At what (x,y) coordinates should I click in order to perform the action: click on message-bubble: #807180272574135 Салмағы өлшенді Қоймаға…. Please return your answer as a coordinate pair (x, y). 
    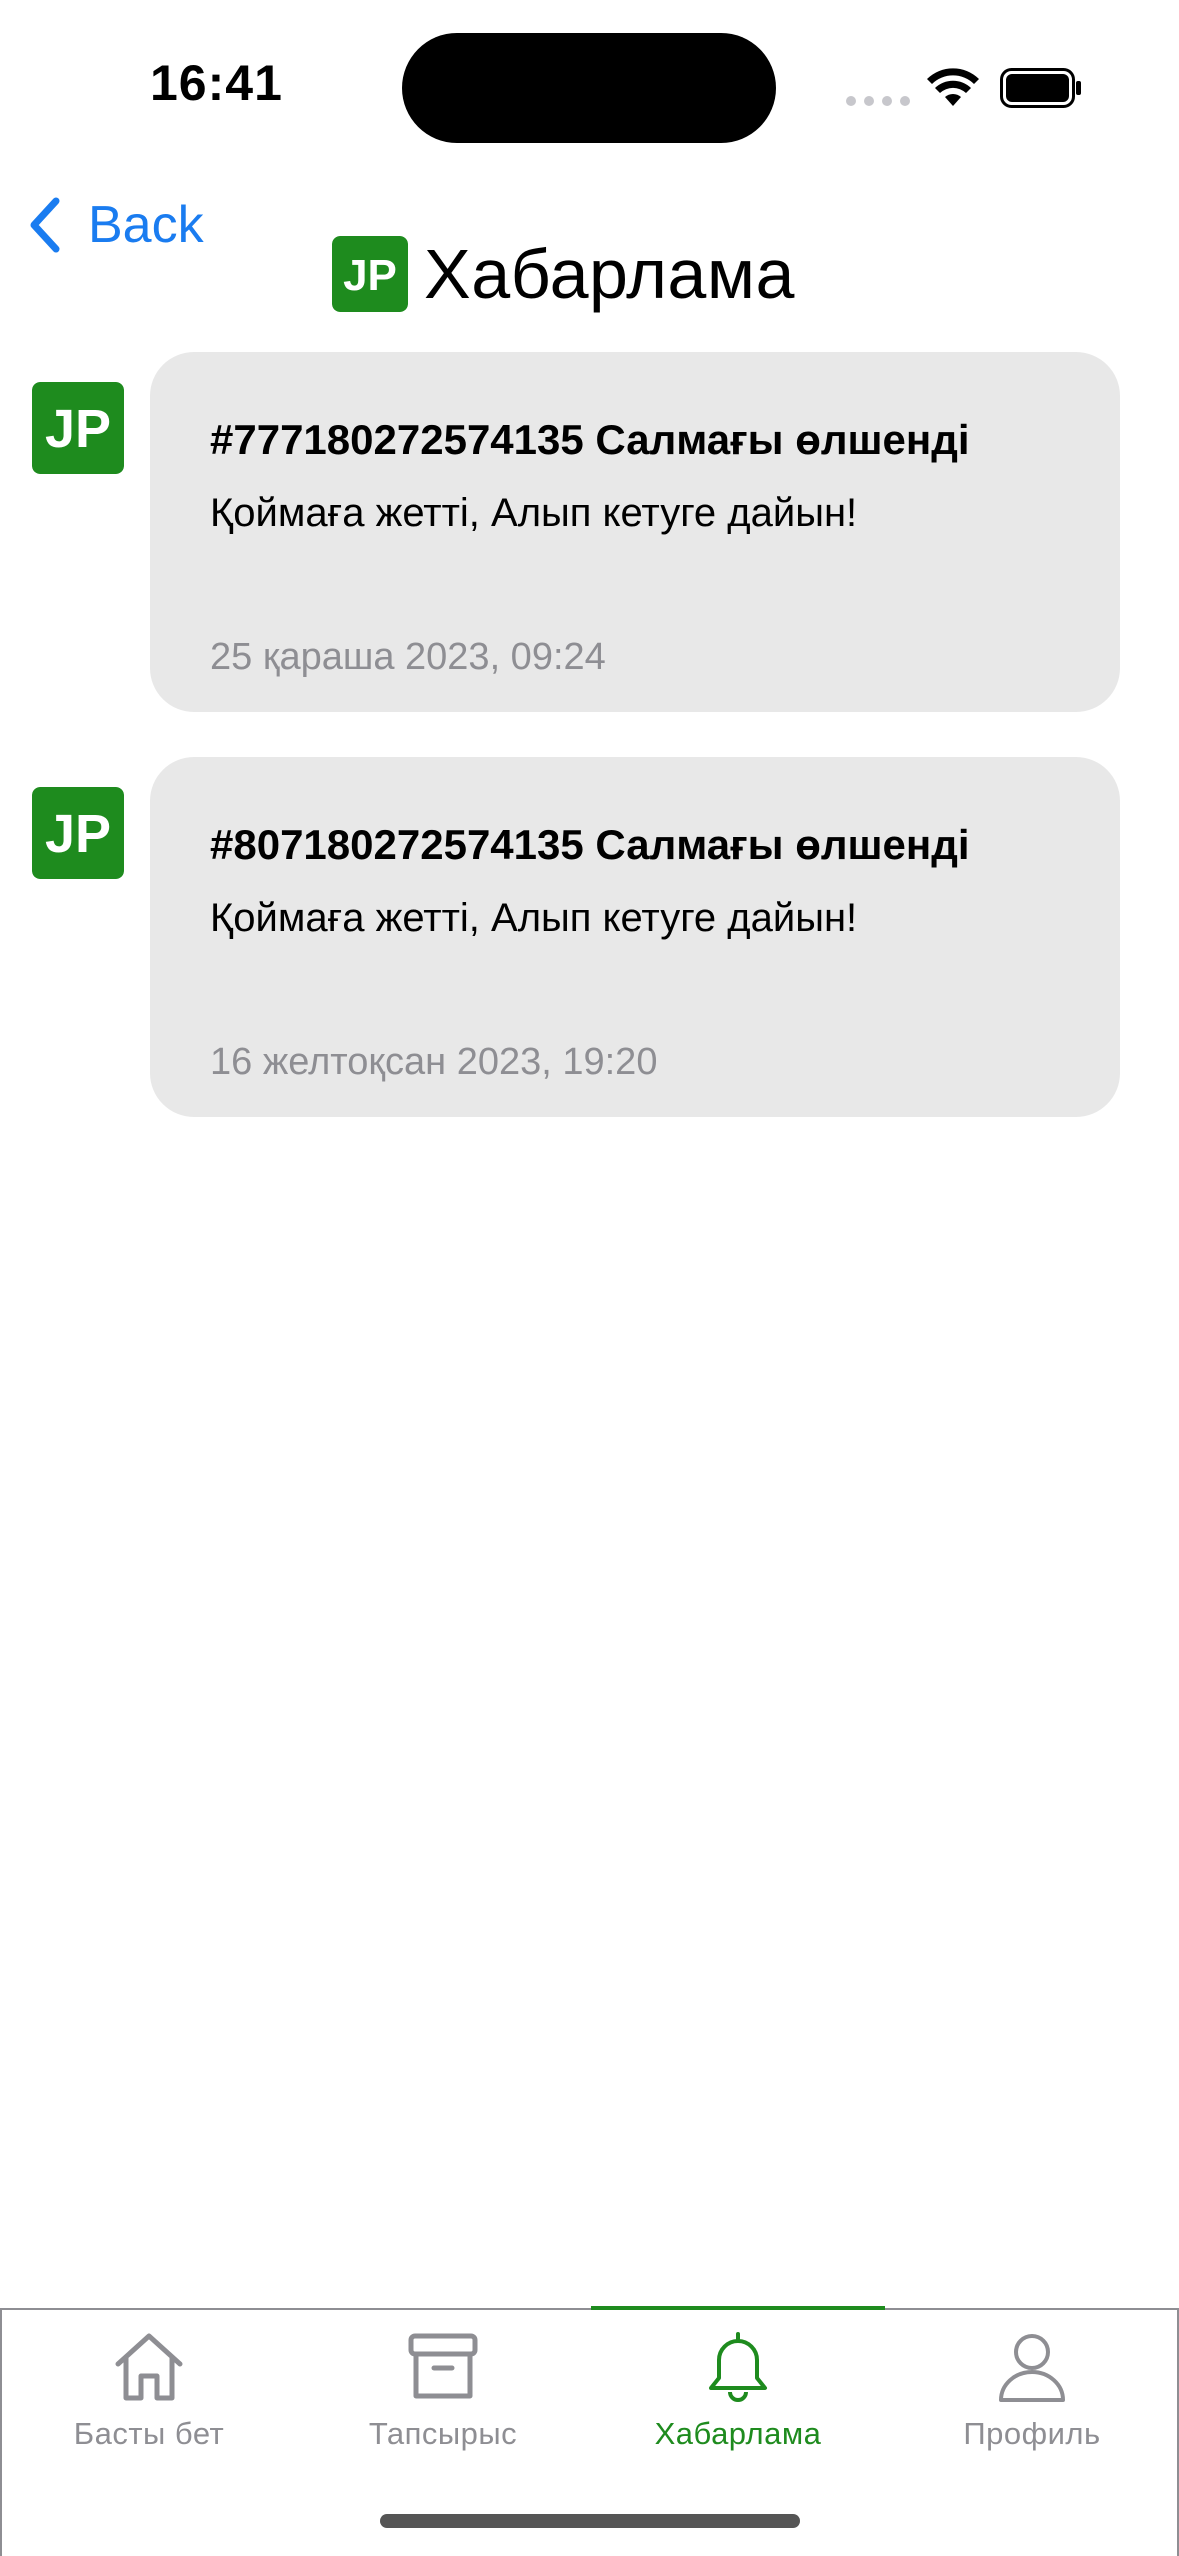
    Looking at the image, I should click on (635, 937).